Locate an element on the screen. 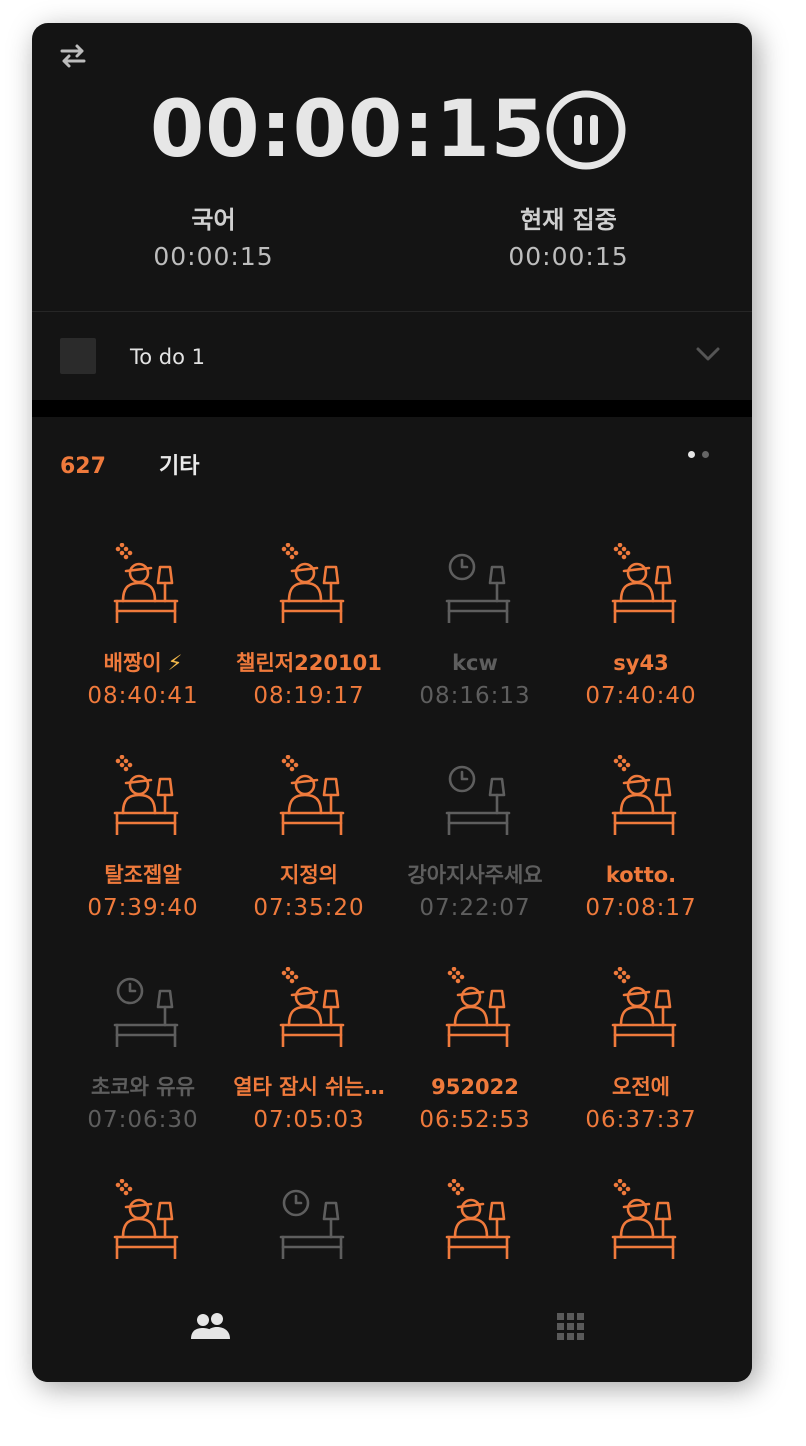 This screenshot has height=1446, width=806. bottom-nav is located at coordinates (392, 1331).